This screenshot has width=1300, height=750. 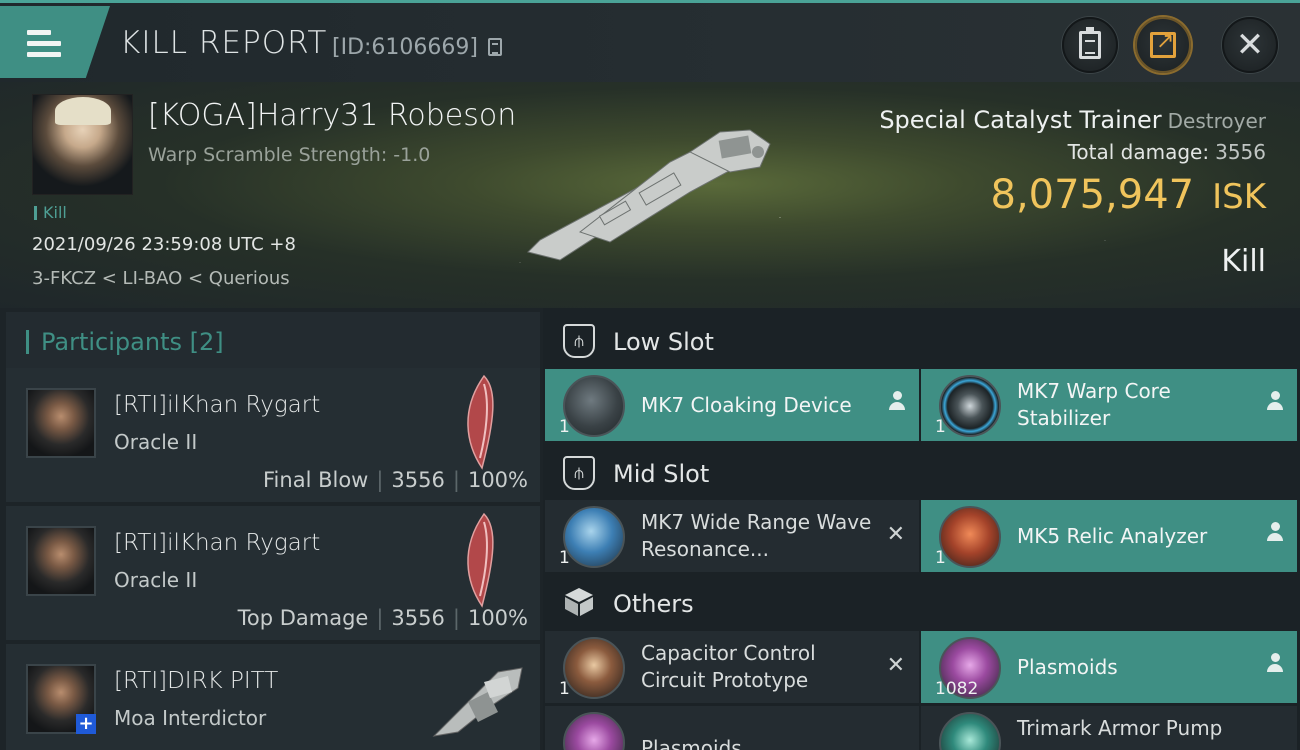 I want to click on others-label: Others, so click(x=653, y=604).